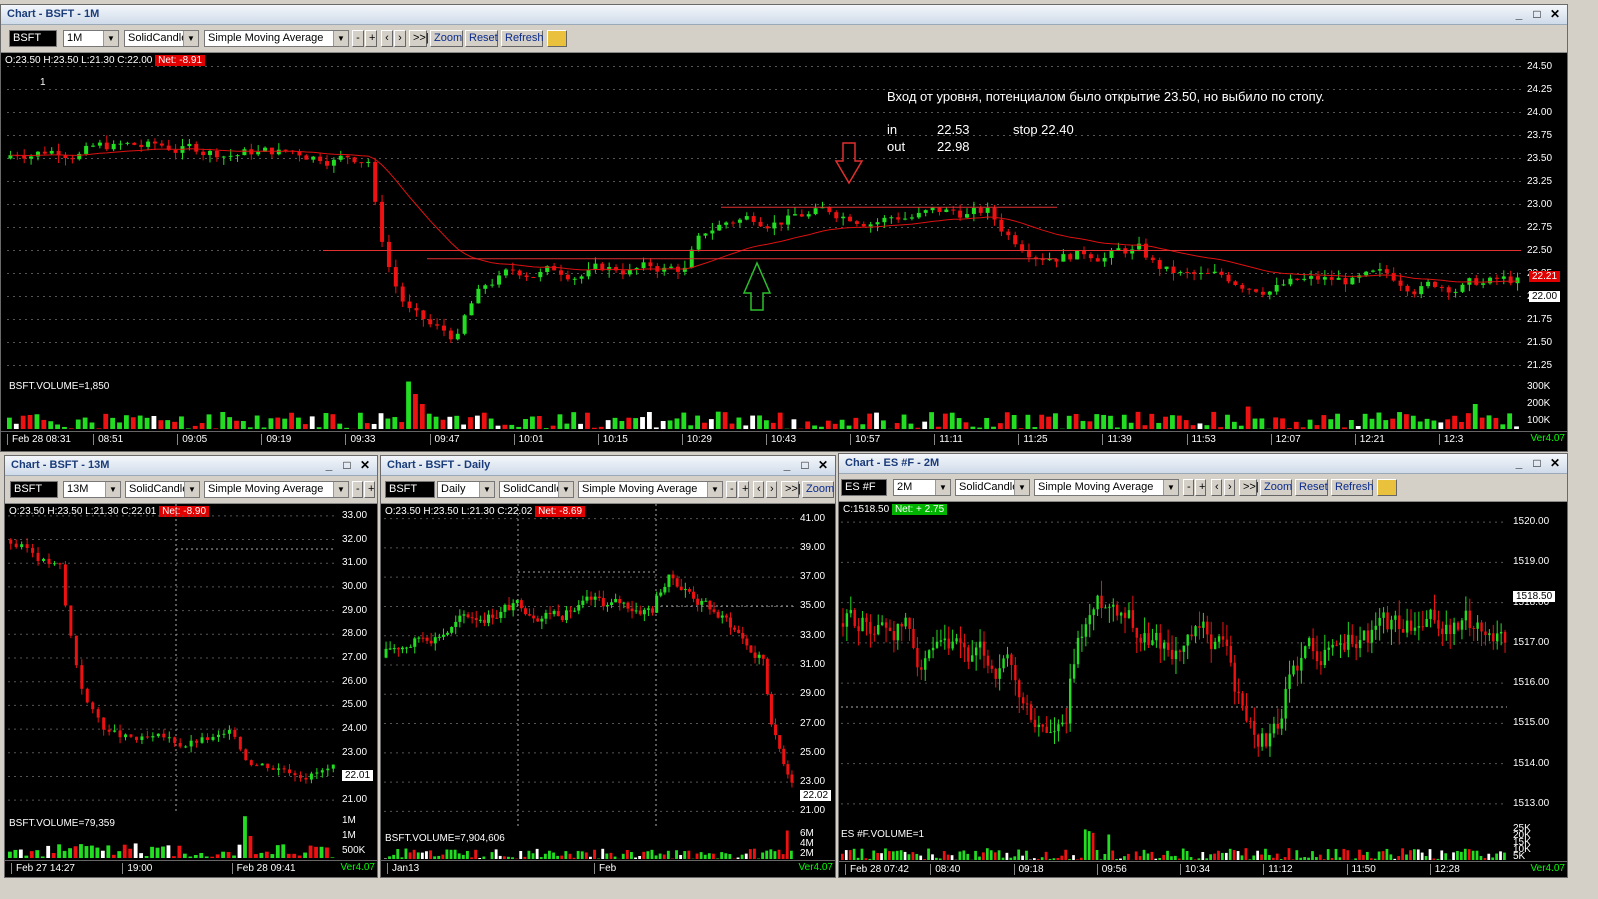  I want to click on interval-select: 13M ▼, so click(92, 489).